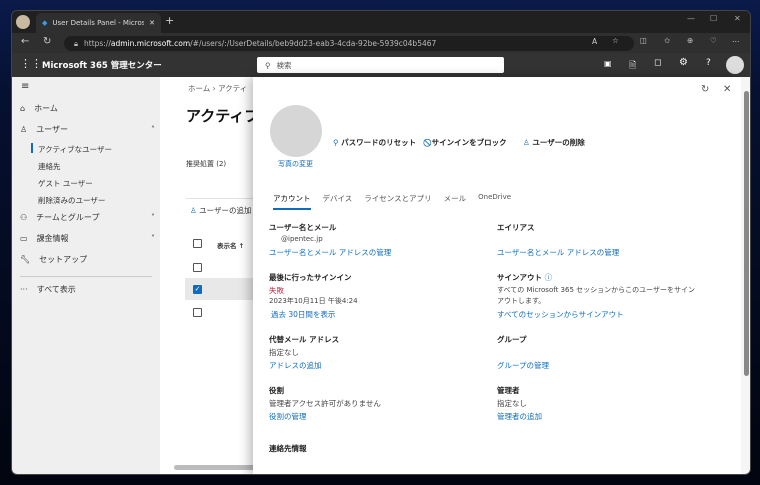  Describe the element at coordinates (45, 23) in the screenshot. I see `azure-favicon-icon: ◆` at that location.